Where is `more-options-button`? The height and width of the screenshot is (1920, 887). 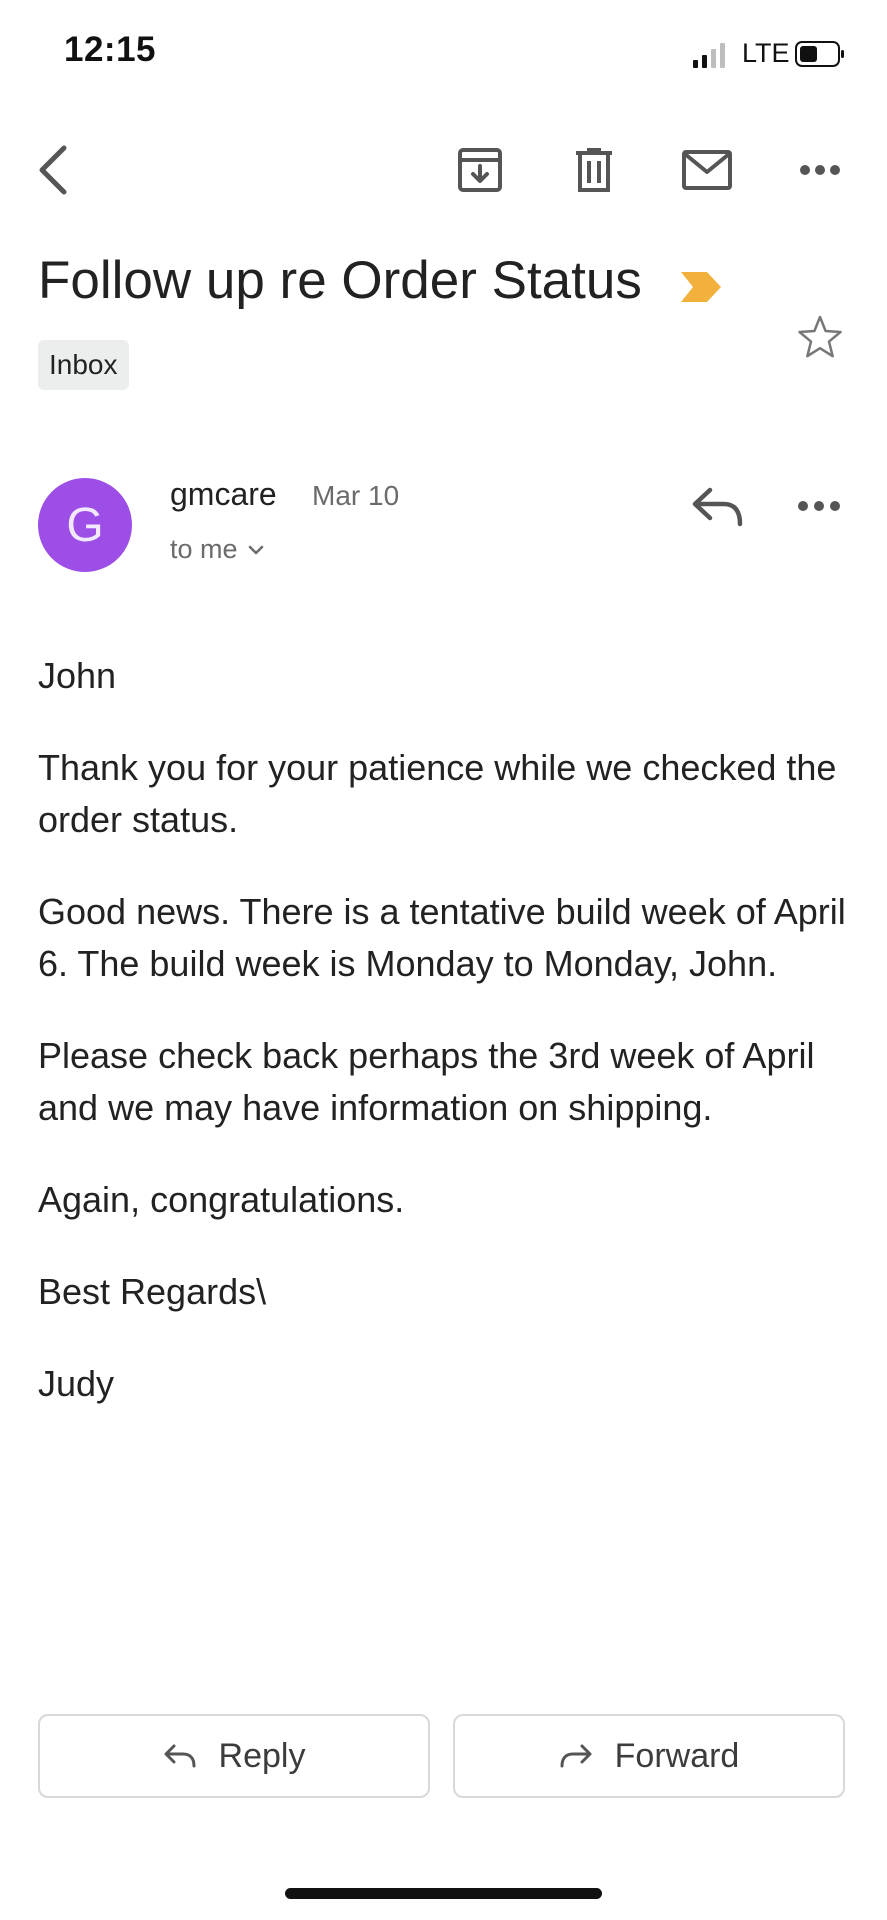
more-options-button is located at coordinates (820, 170).